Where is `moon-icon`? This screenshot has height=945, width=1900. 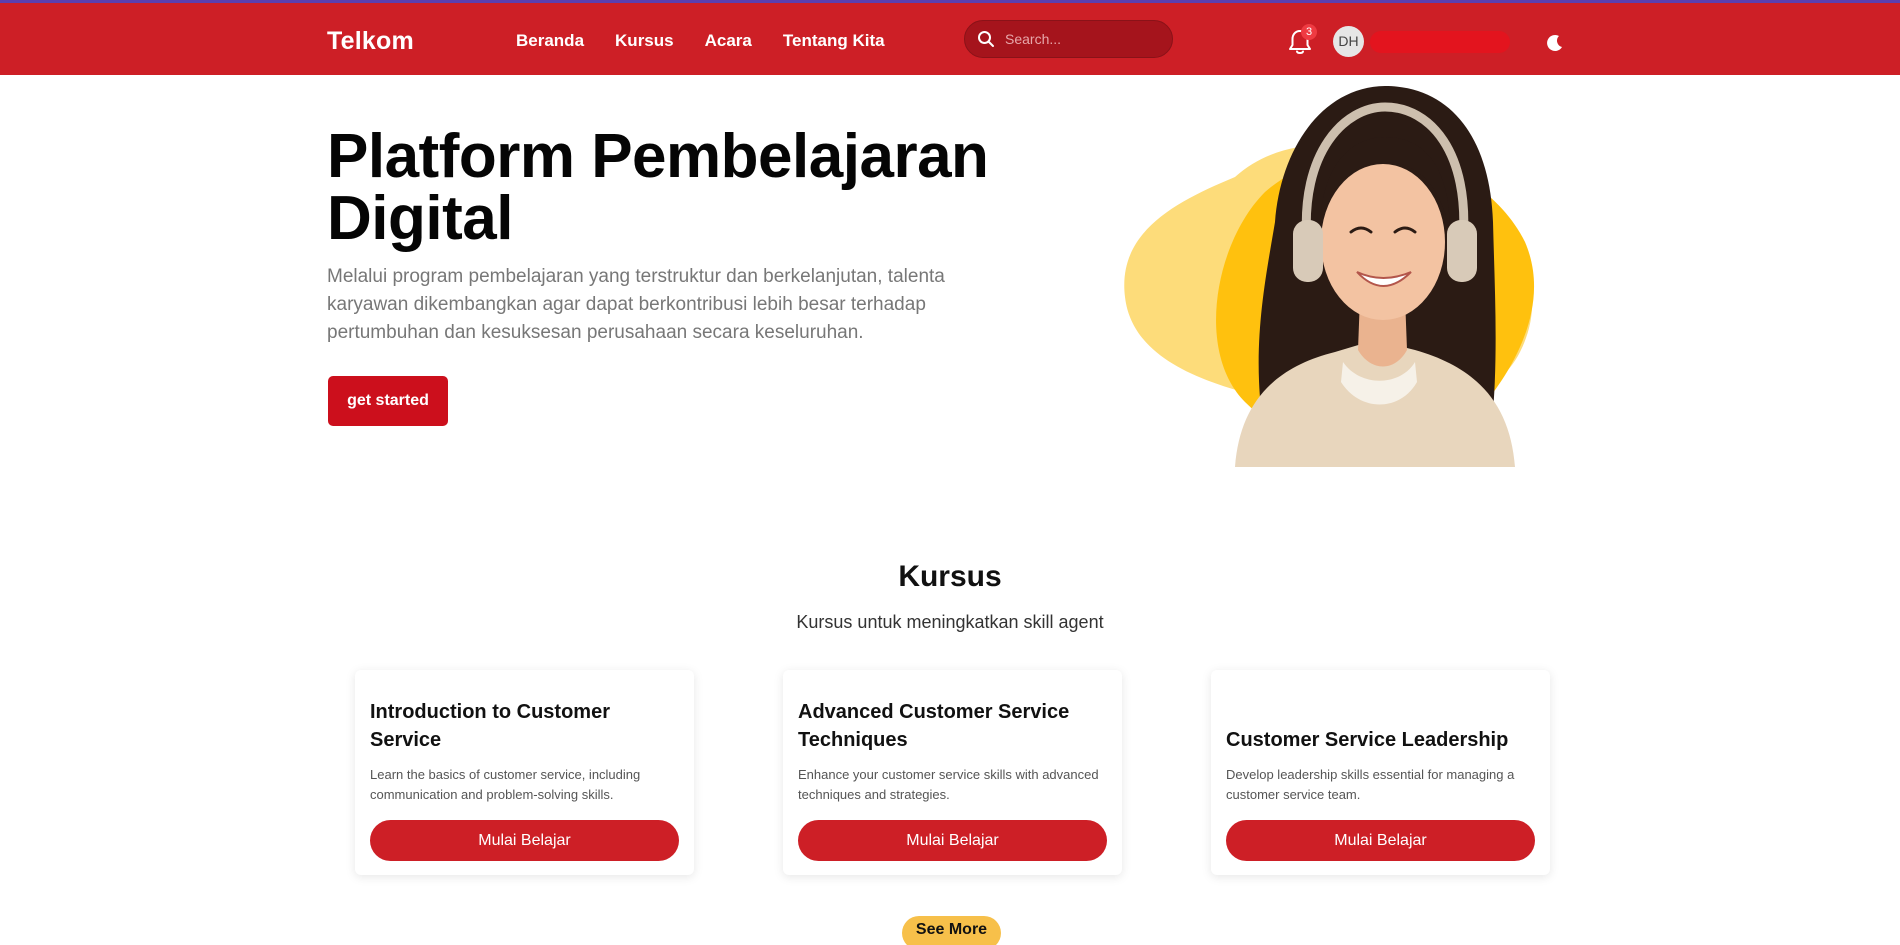 moon-icon is located at coordinates (1555, 43).